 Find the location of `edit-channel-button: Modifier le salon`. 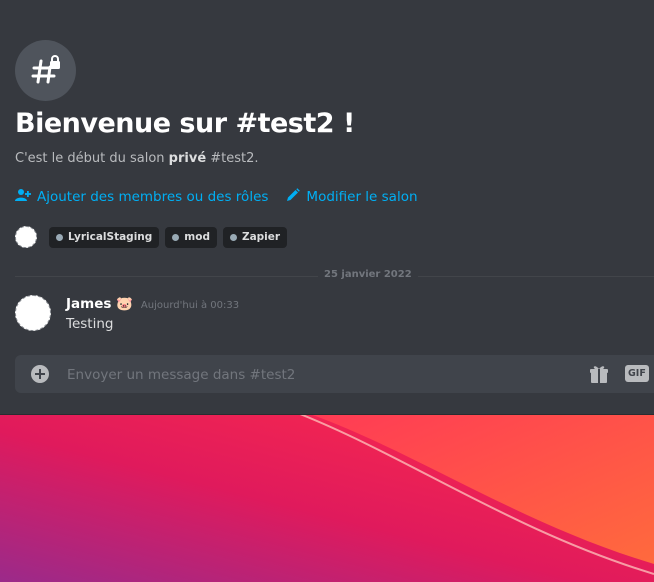

edit-channel-button: Modifier le salon is located at coordinates (352, 197).